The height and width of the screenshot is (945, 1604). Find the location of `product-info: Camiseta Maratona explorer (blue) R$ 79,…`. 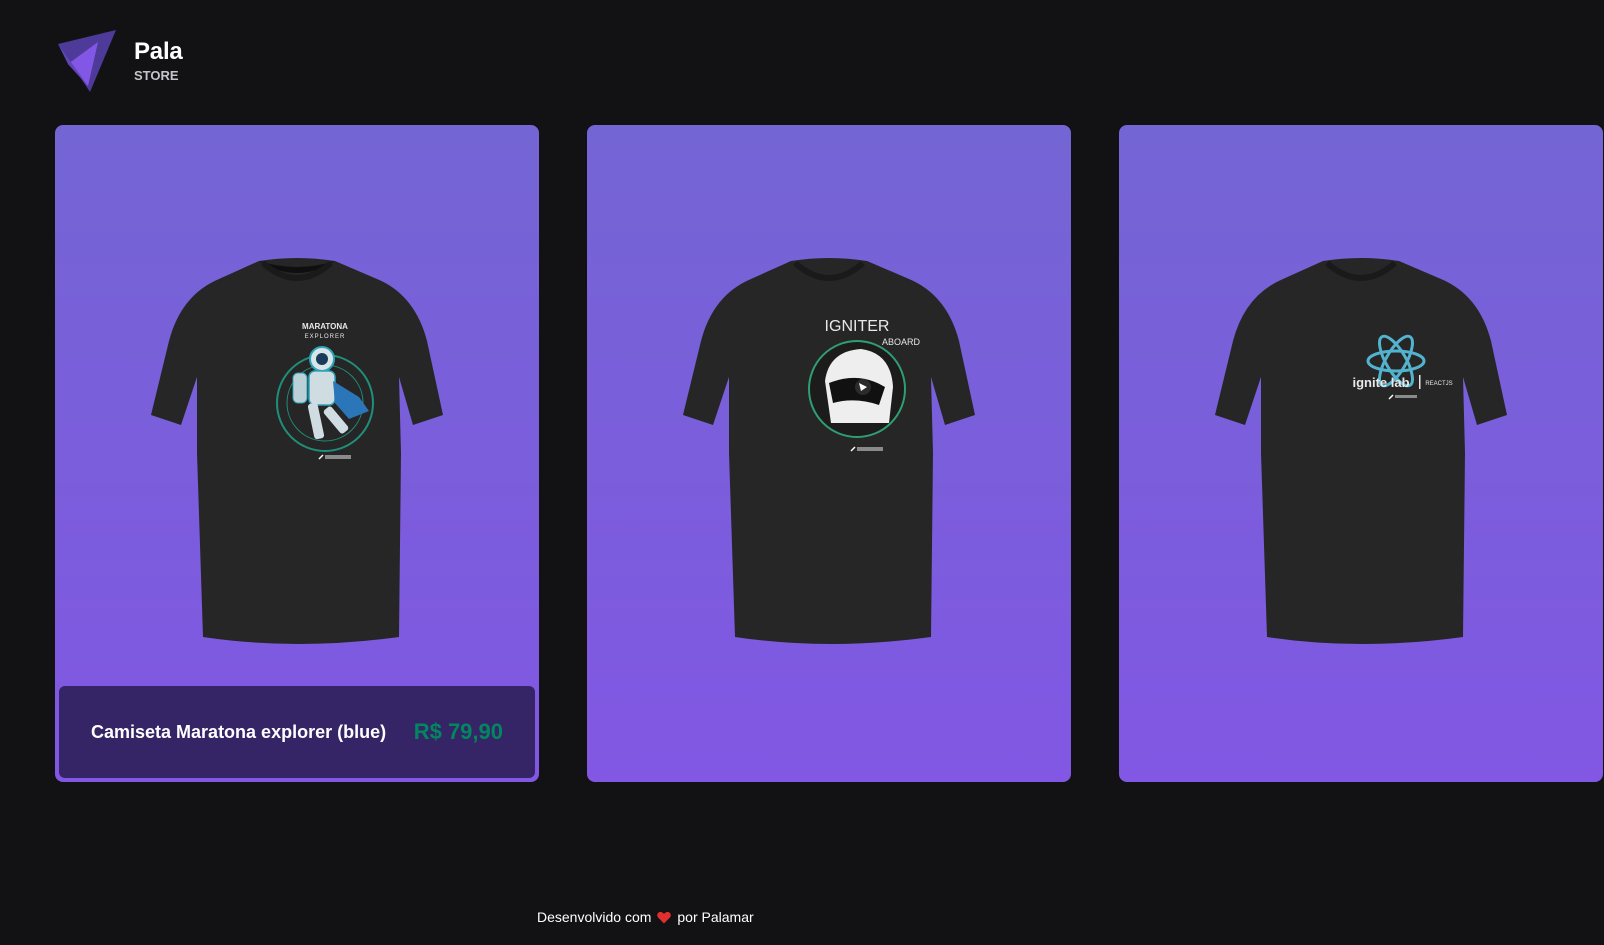

product-info: Camiseta Maratona explorer (blue) R$ 79,… is located at coordinates (297, 732).